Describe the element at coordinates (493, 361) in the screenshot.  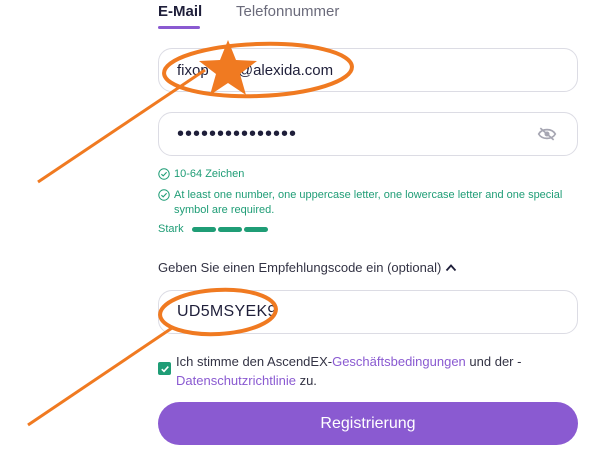
I see `consent-middle: und der -` at that location.